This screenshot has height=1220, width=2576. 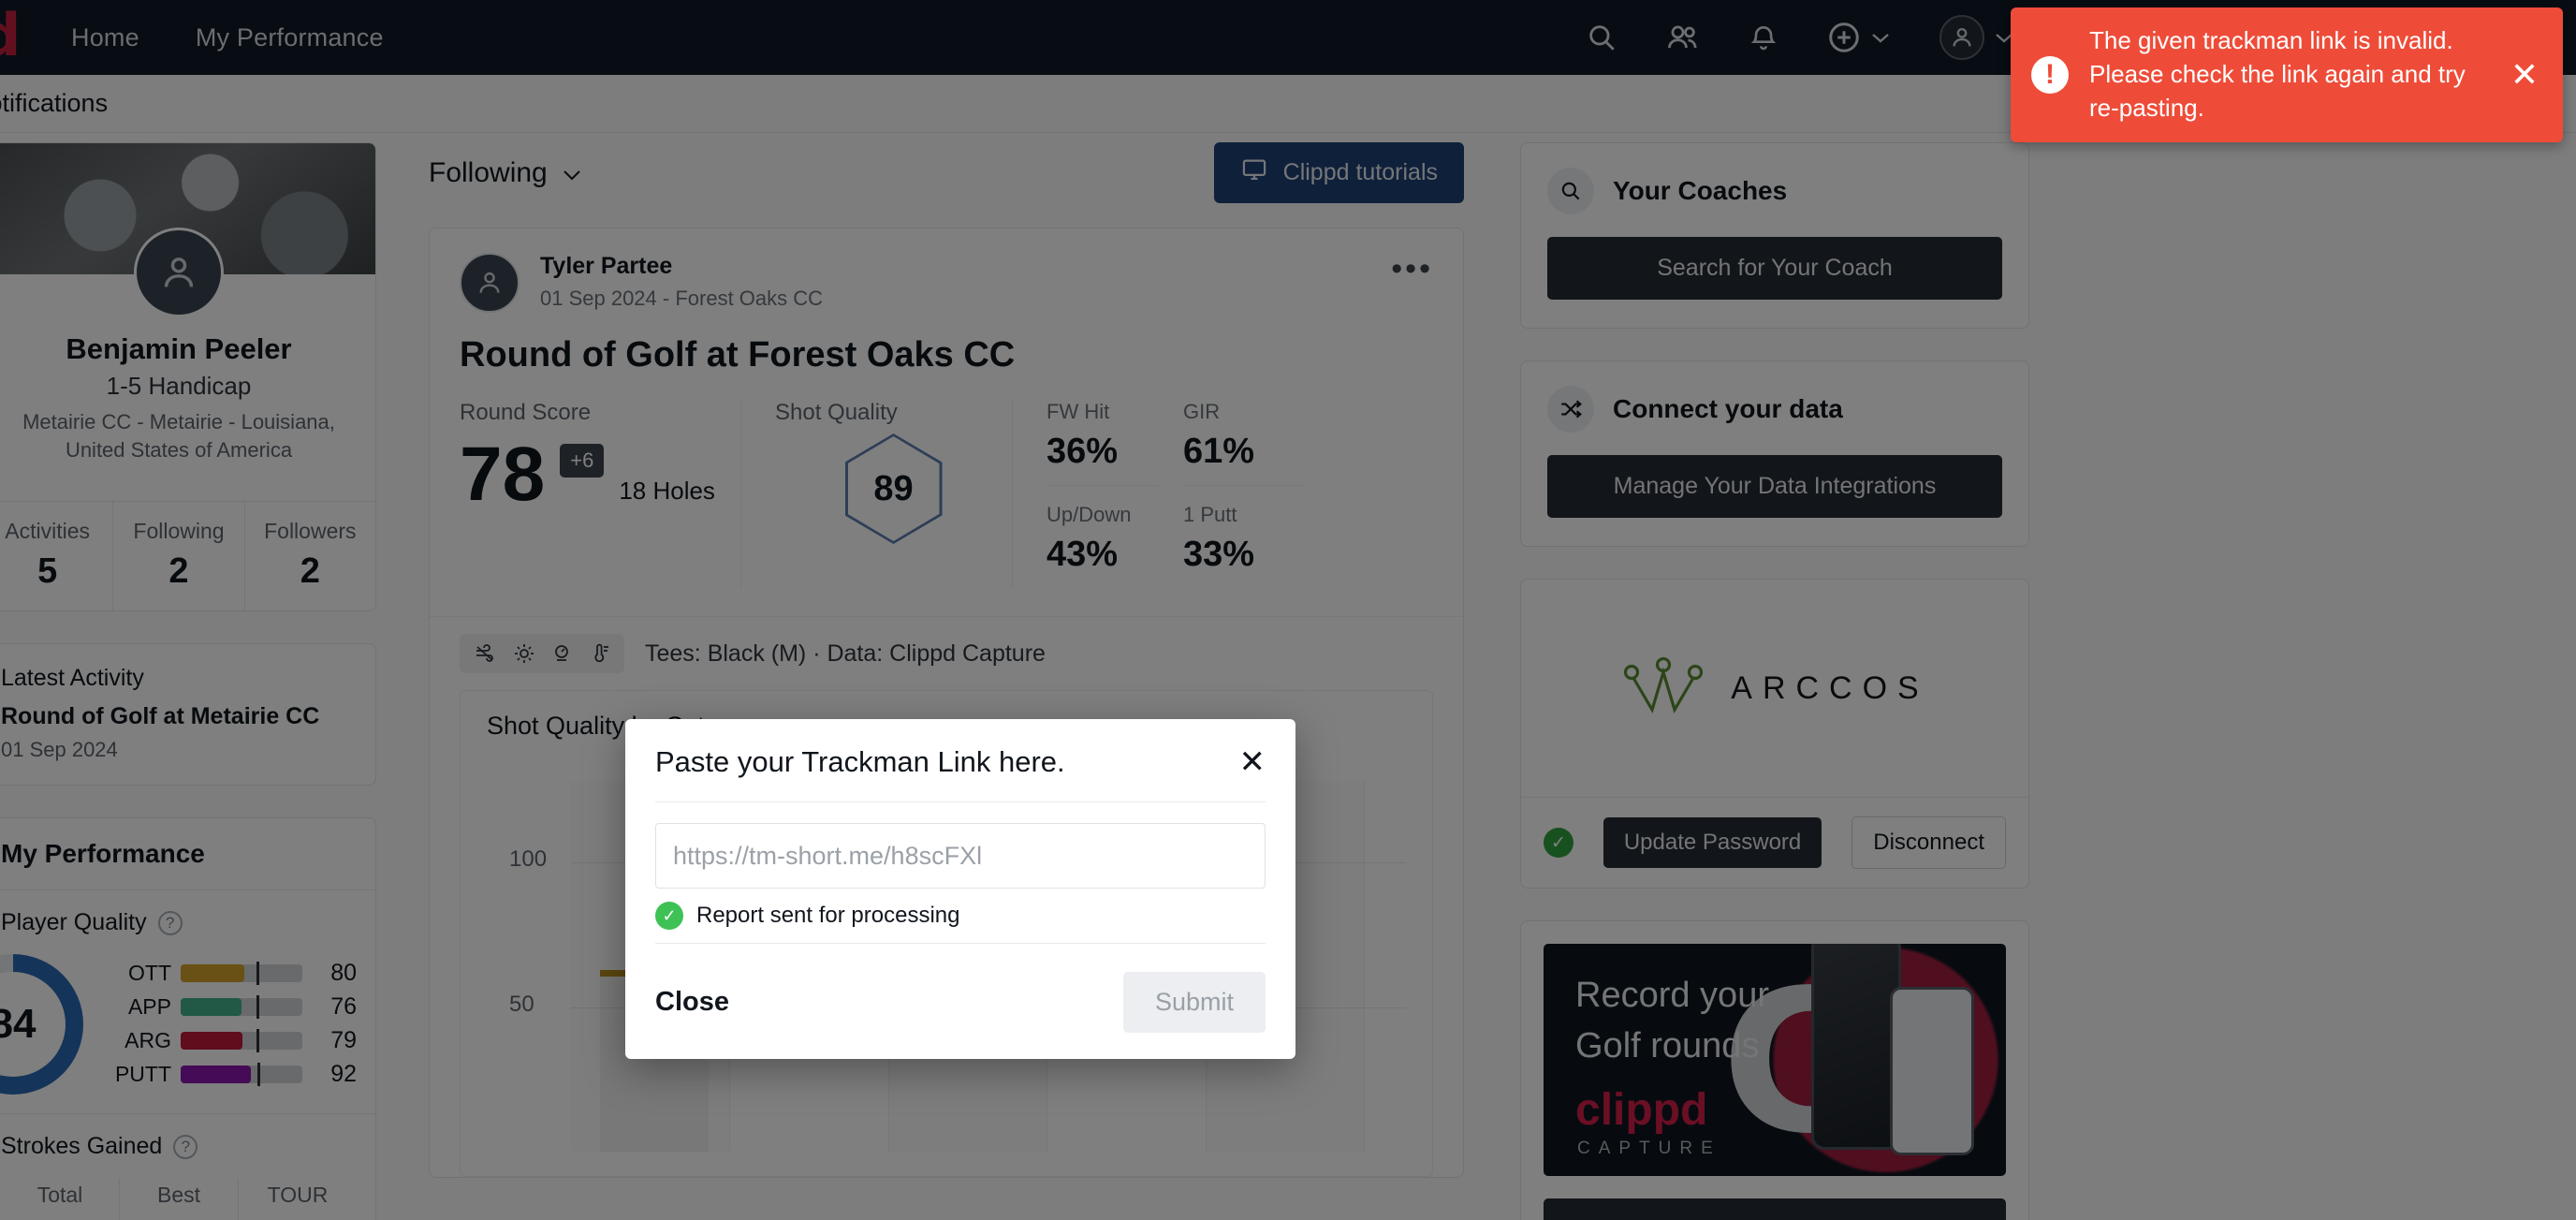 What do you see at coordinates (60, 1199) in the screenshot?
I see `sg-total: Total 1.03` at bounding box center [60, 1199].